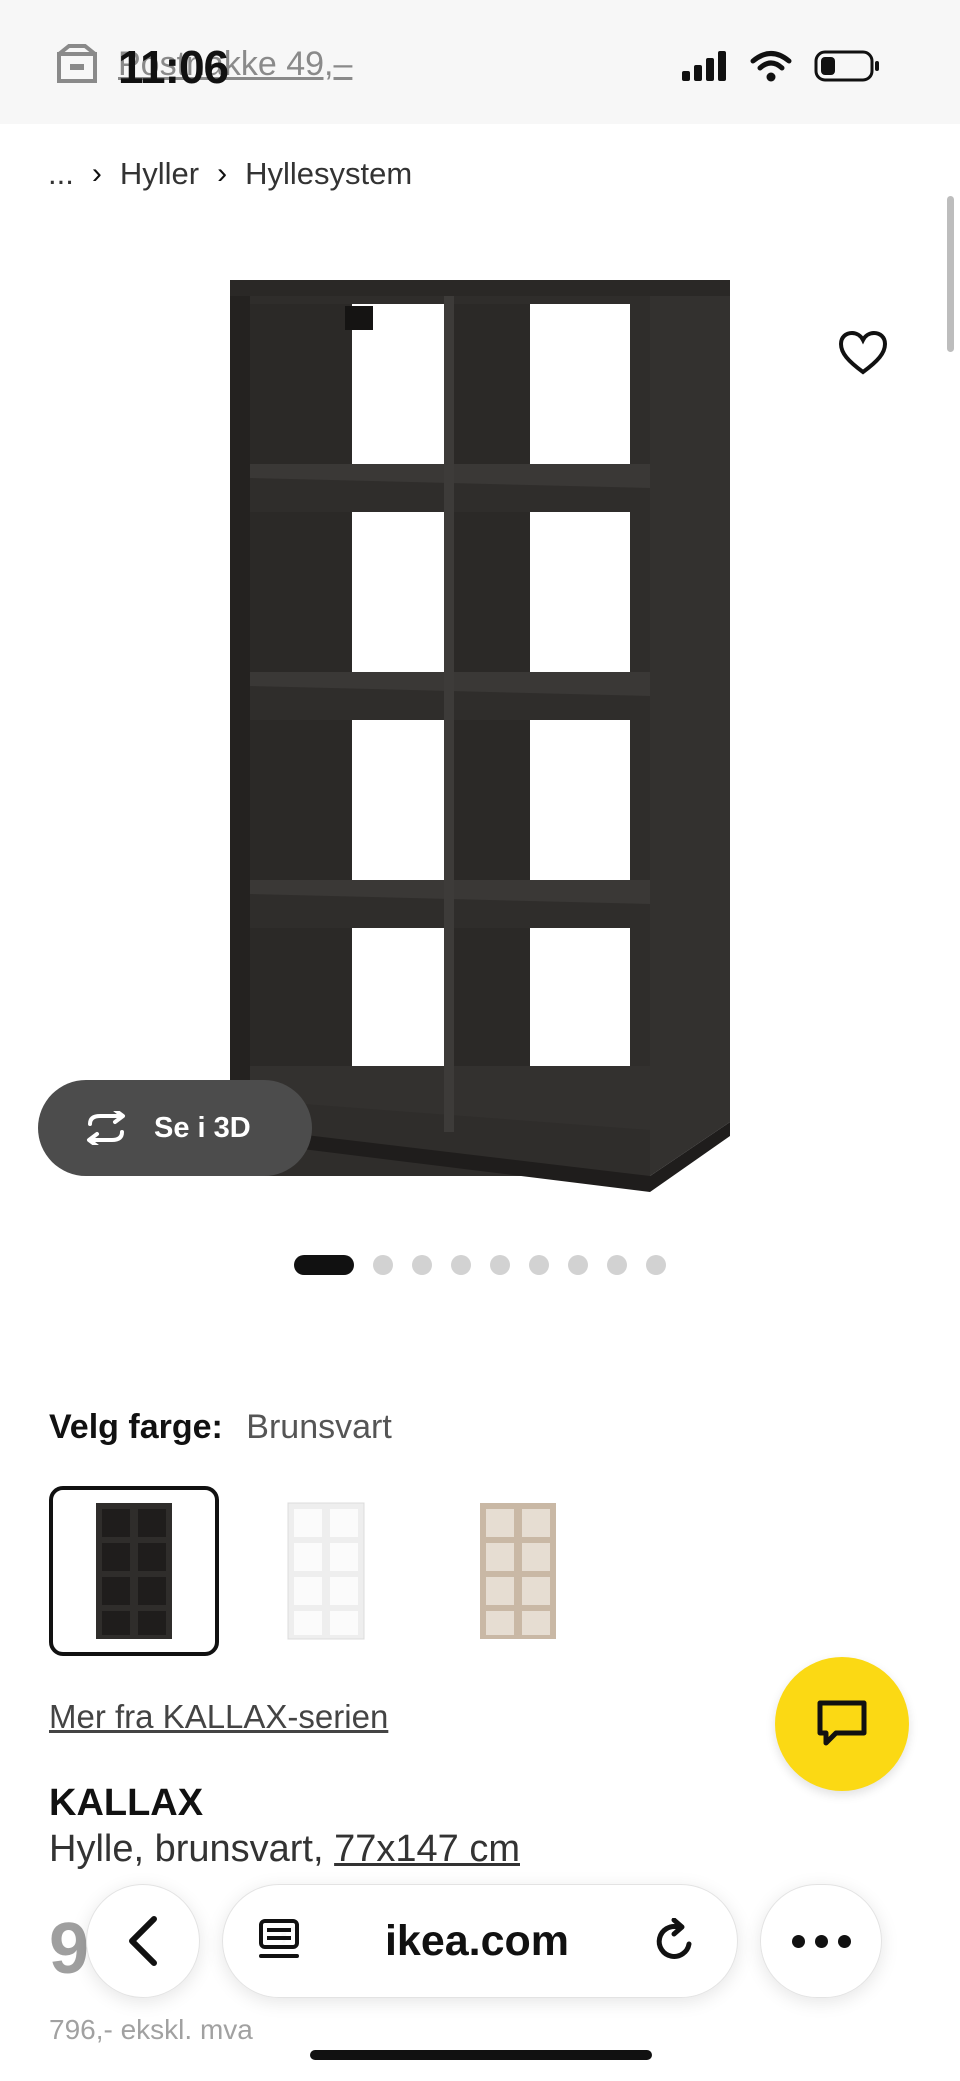 The width and height of the screenshot is (960, 2081). I want to click on color-swatch-brunsvart, so click(134, 1571).